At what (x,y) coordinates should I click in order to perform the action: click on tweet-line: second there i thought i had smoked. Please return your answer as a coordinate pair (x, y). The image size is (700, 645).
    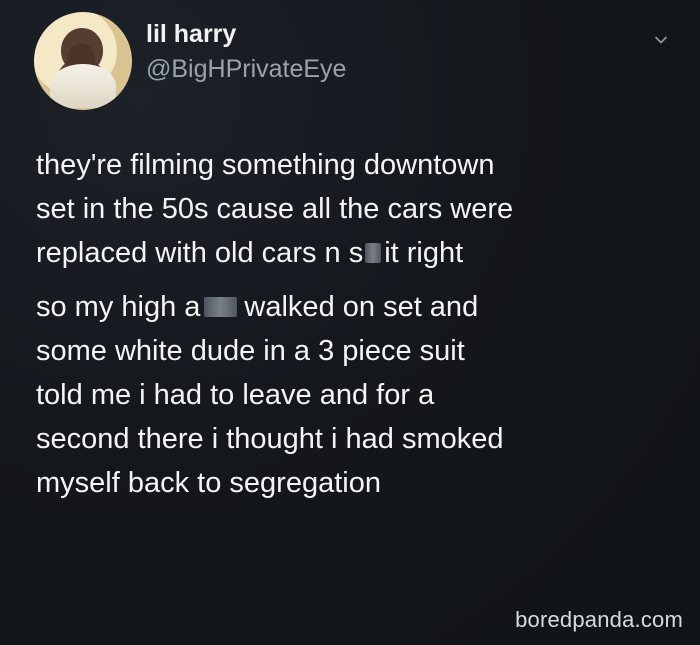
    Looking at the image, I should click on (270, 439).